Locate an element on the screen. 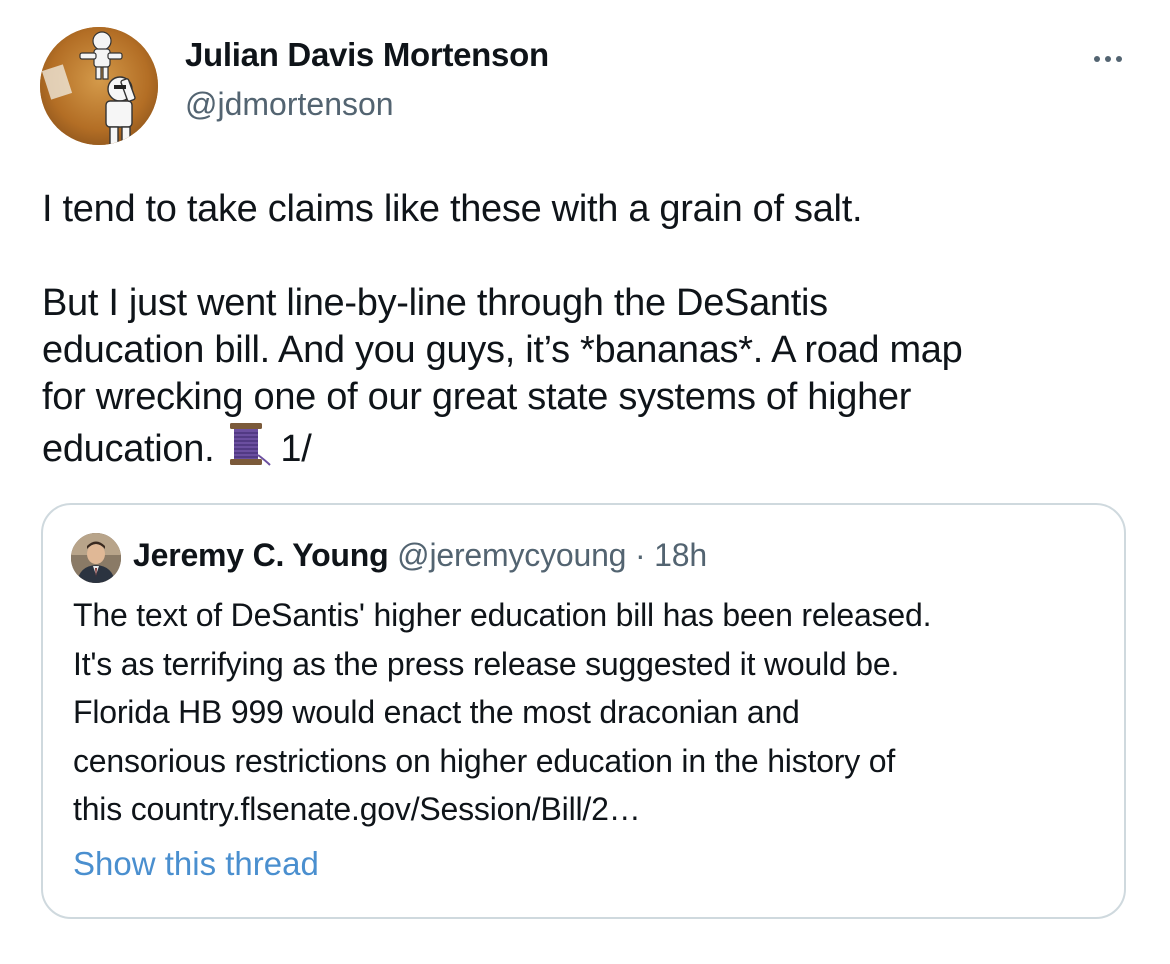  author-display-name: Julian Davis Mortenson is located at coordinates (367, 55).